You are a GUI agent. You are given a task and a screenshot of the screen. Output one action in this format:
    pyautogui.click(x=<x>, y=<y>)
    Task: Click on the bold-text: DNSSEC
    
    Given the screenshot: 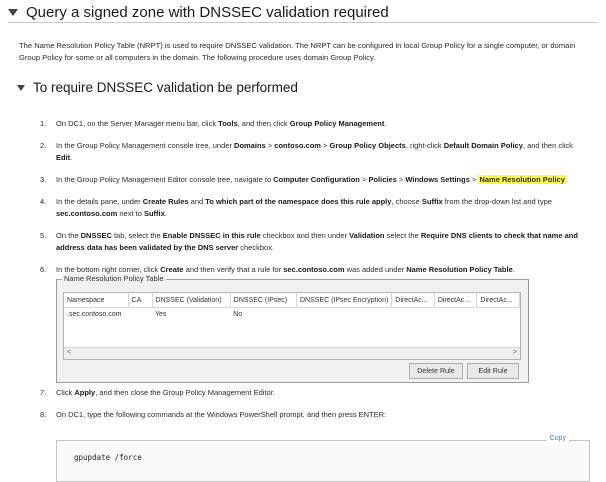 What is the action you would take?
    pyautogui.click(x=96, y=235)
    